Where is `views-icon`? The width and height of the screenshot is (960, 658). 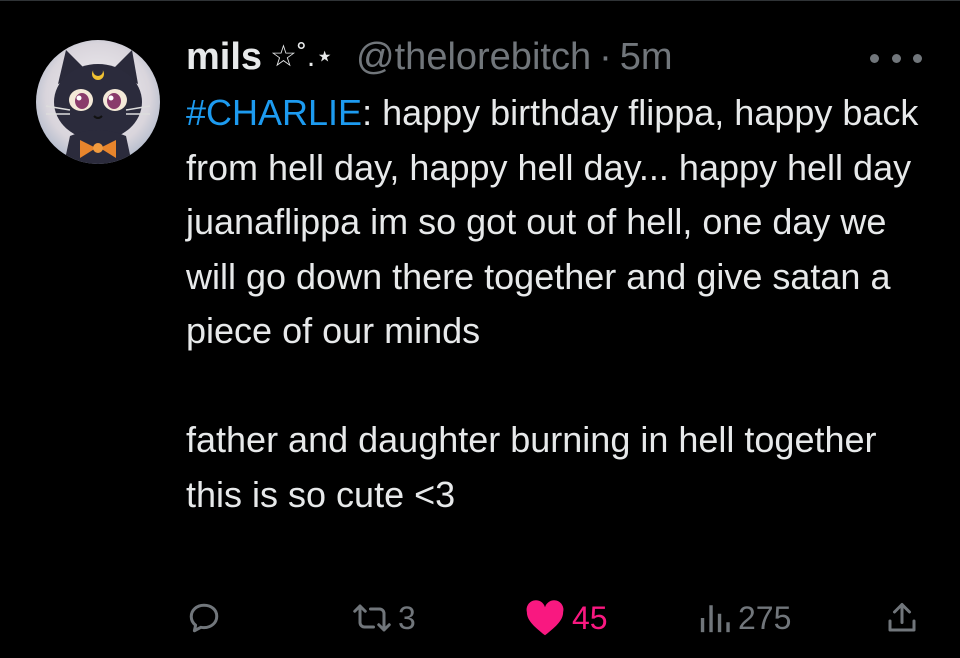
views-icon is located at coordinates (715, 619).